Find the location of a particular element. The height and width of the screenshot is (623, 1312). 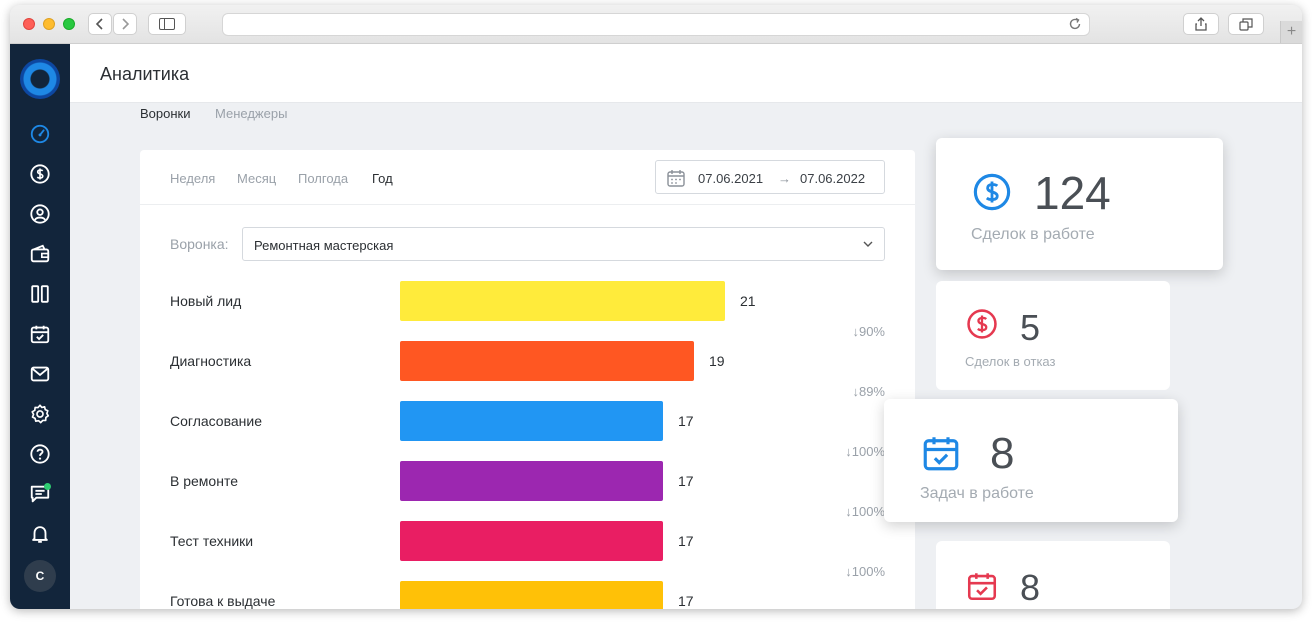

close-window-button is located at coordinates (29, 24).